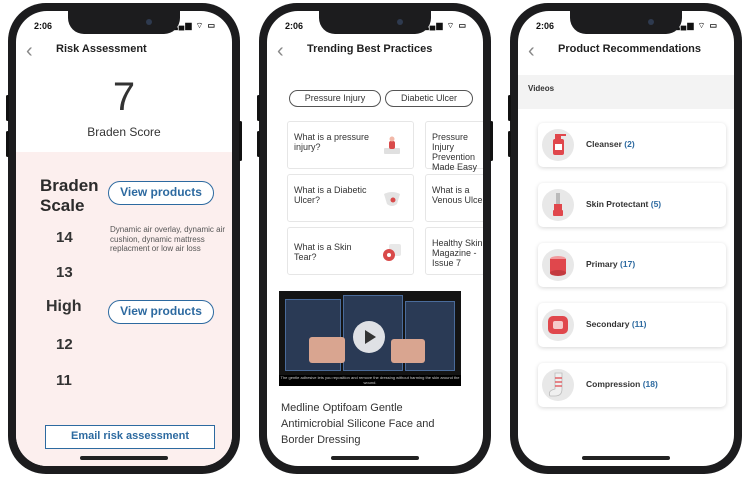 Image resolution: width=748 pixels, height=477 pixels. I want to click on pressure-injury-icon, so click(392, 145).